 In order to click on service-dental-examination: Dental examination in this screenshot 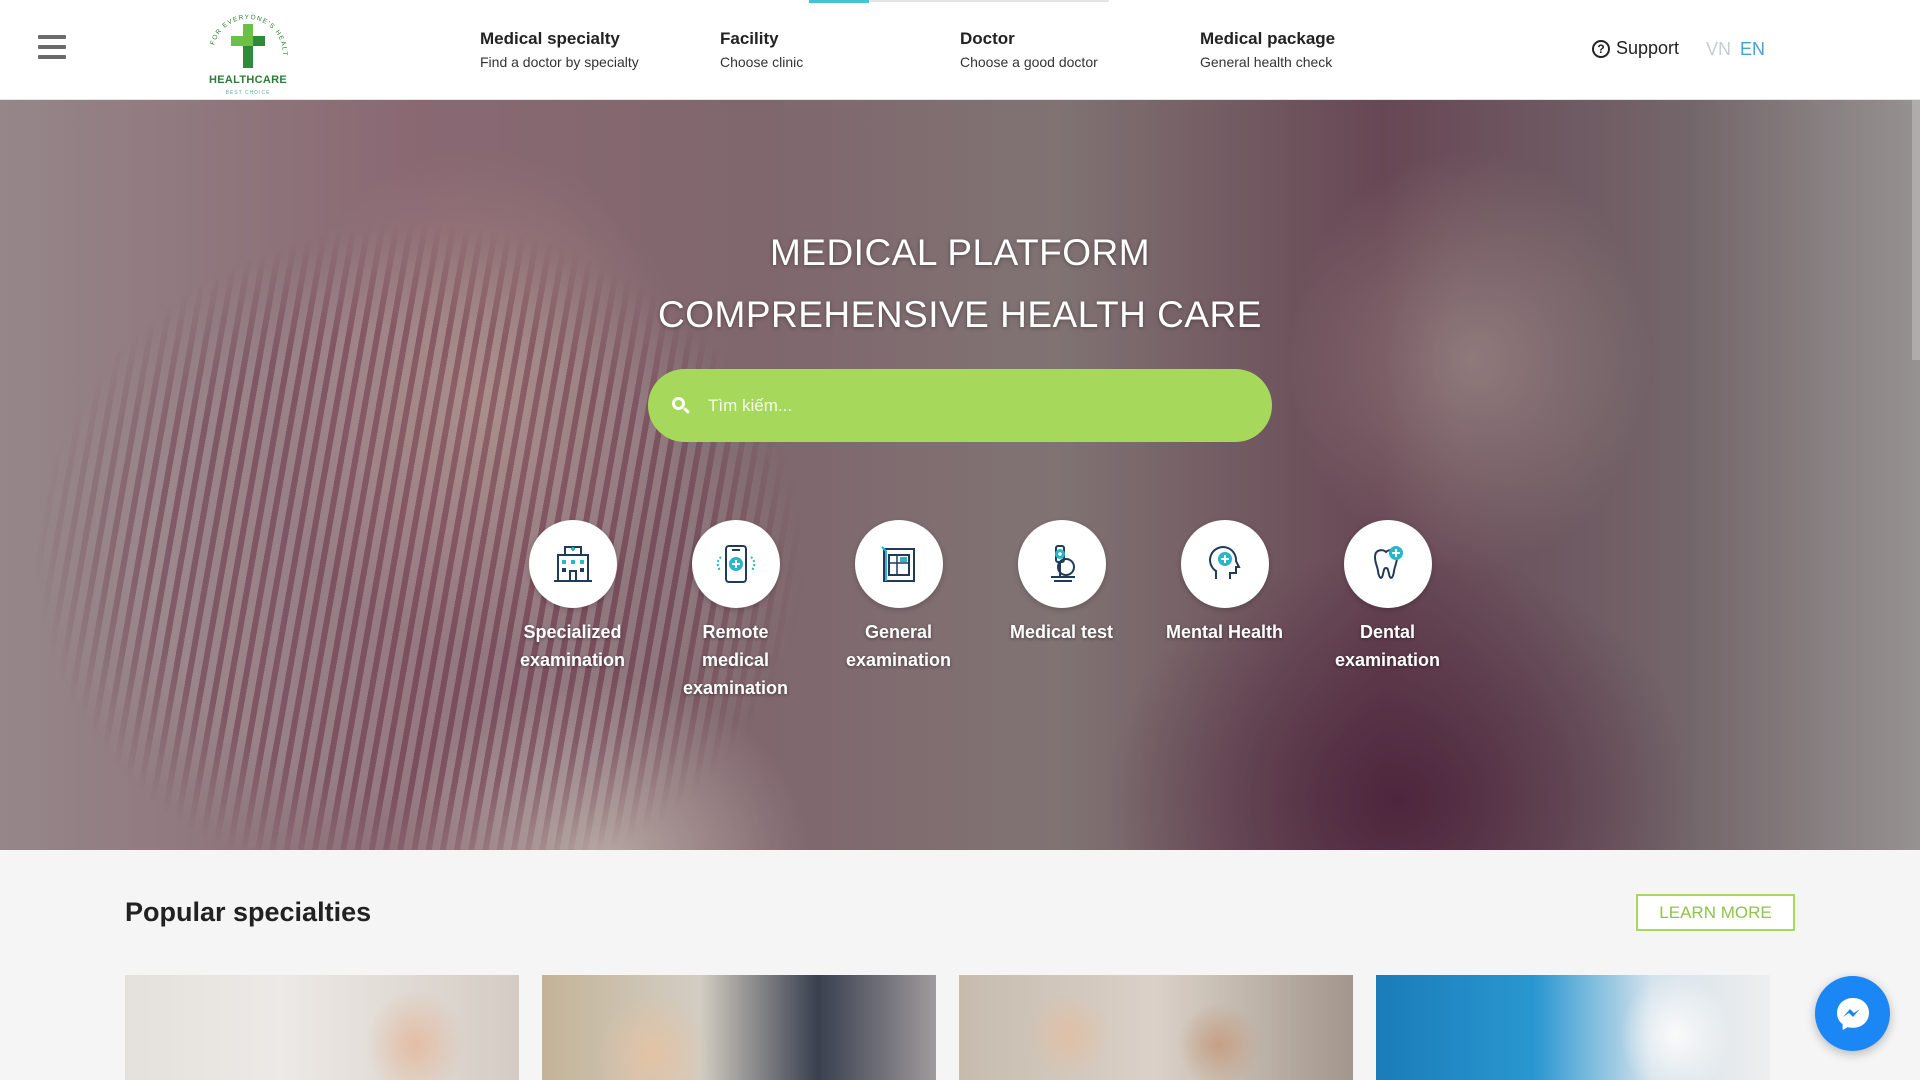, I will do `click(1387, 611)`.